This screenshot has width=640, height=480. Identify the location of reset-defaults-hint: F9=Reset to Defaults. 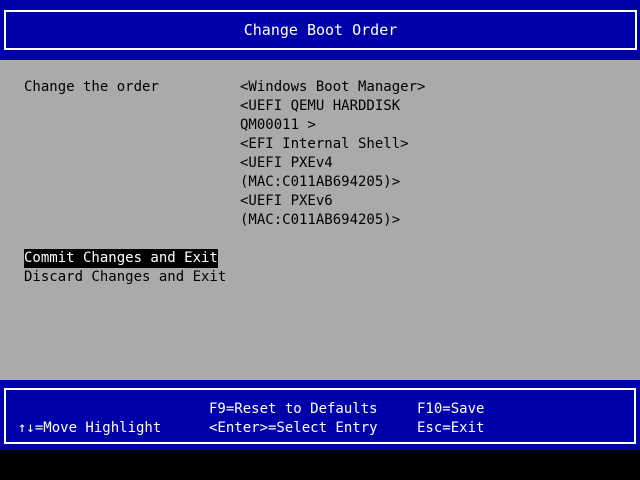
(293, 409).